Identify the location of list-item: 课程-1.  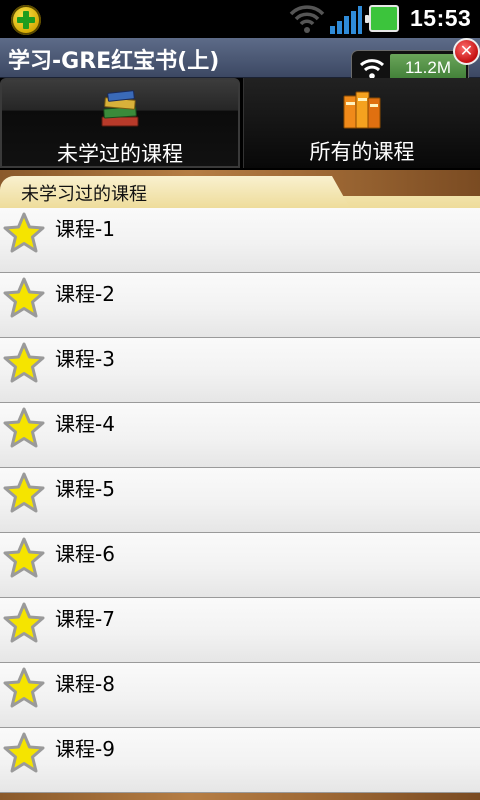
(240, 240).